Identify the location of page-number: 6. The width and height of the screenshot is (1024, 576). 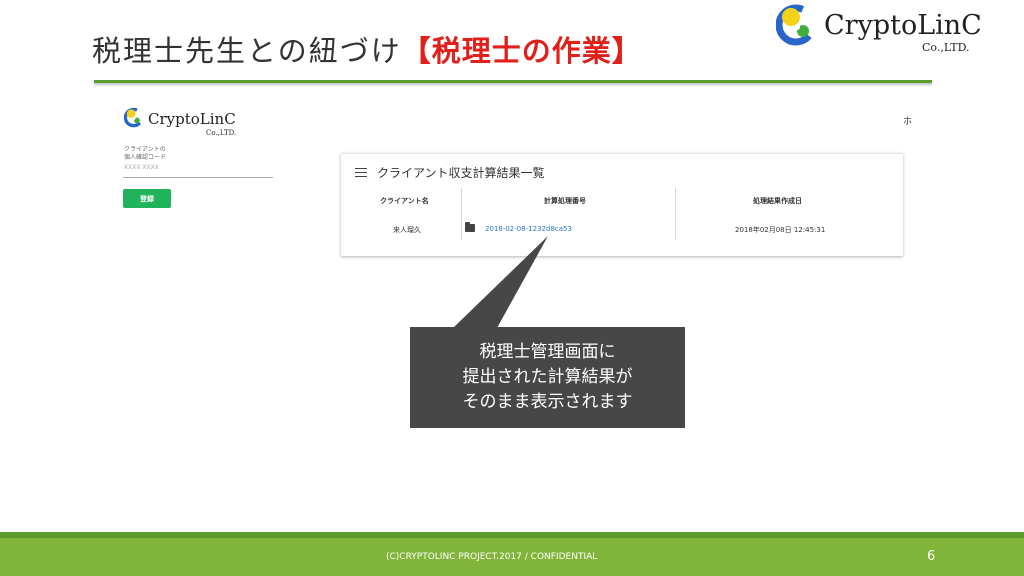
(931, 556).